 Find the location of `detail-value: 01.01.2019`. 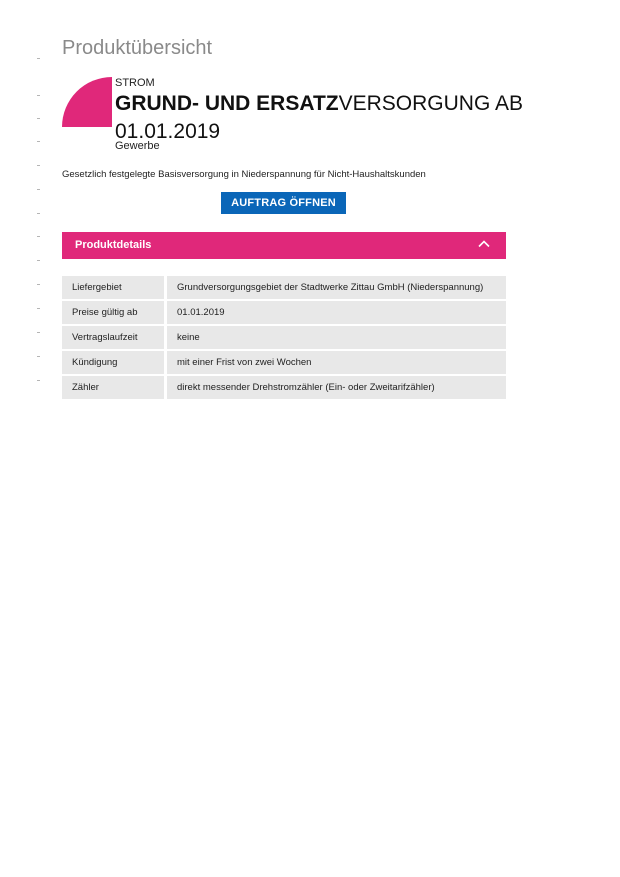

detail-value: 01.01.2019 is located at coordinates (336, 312).